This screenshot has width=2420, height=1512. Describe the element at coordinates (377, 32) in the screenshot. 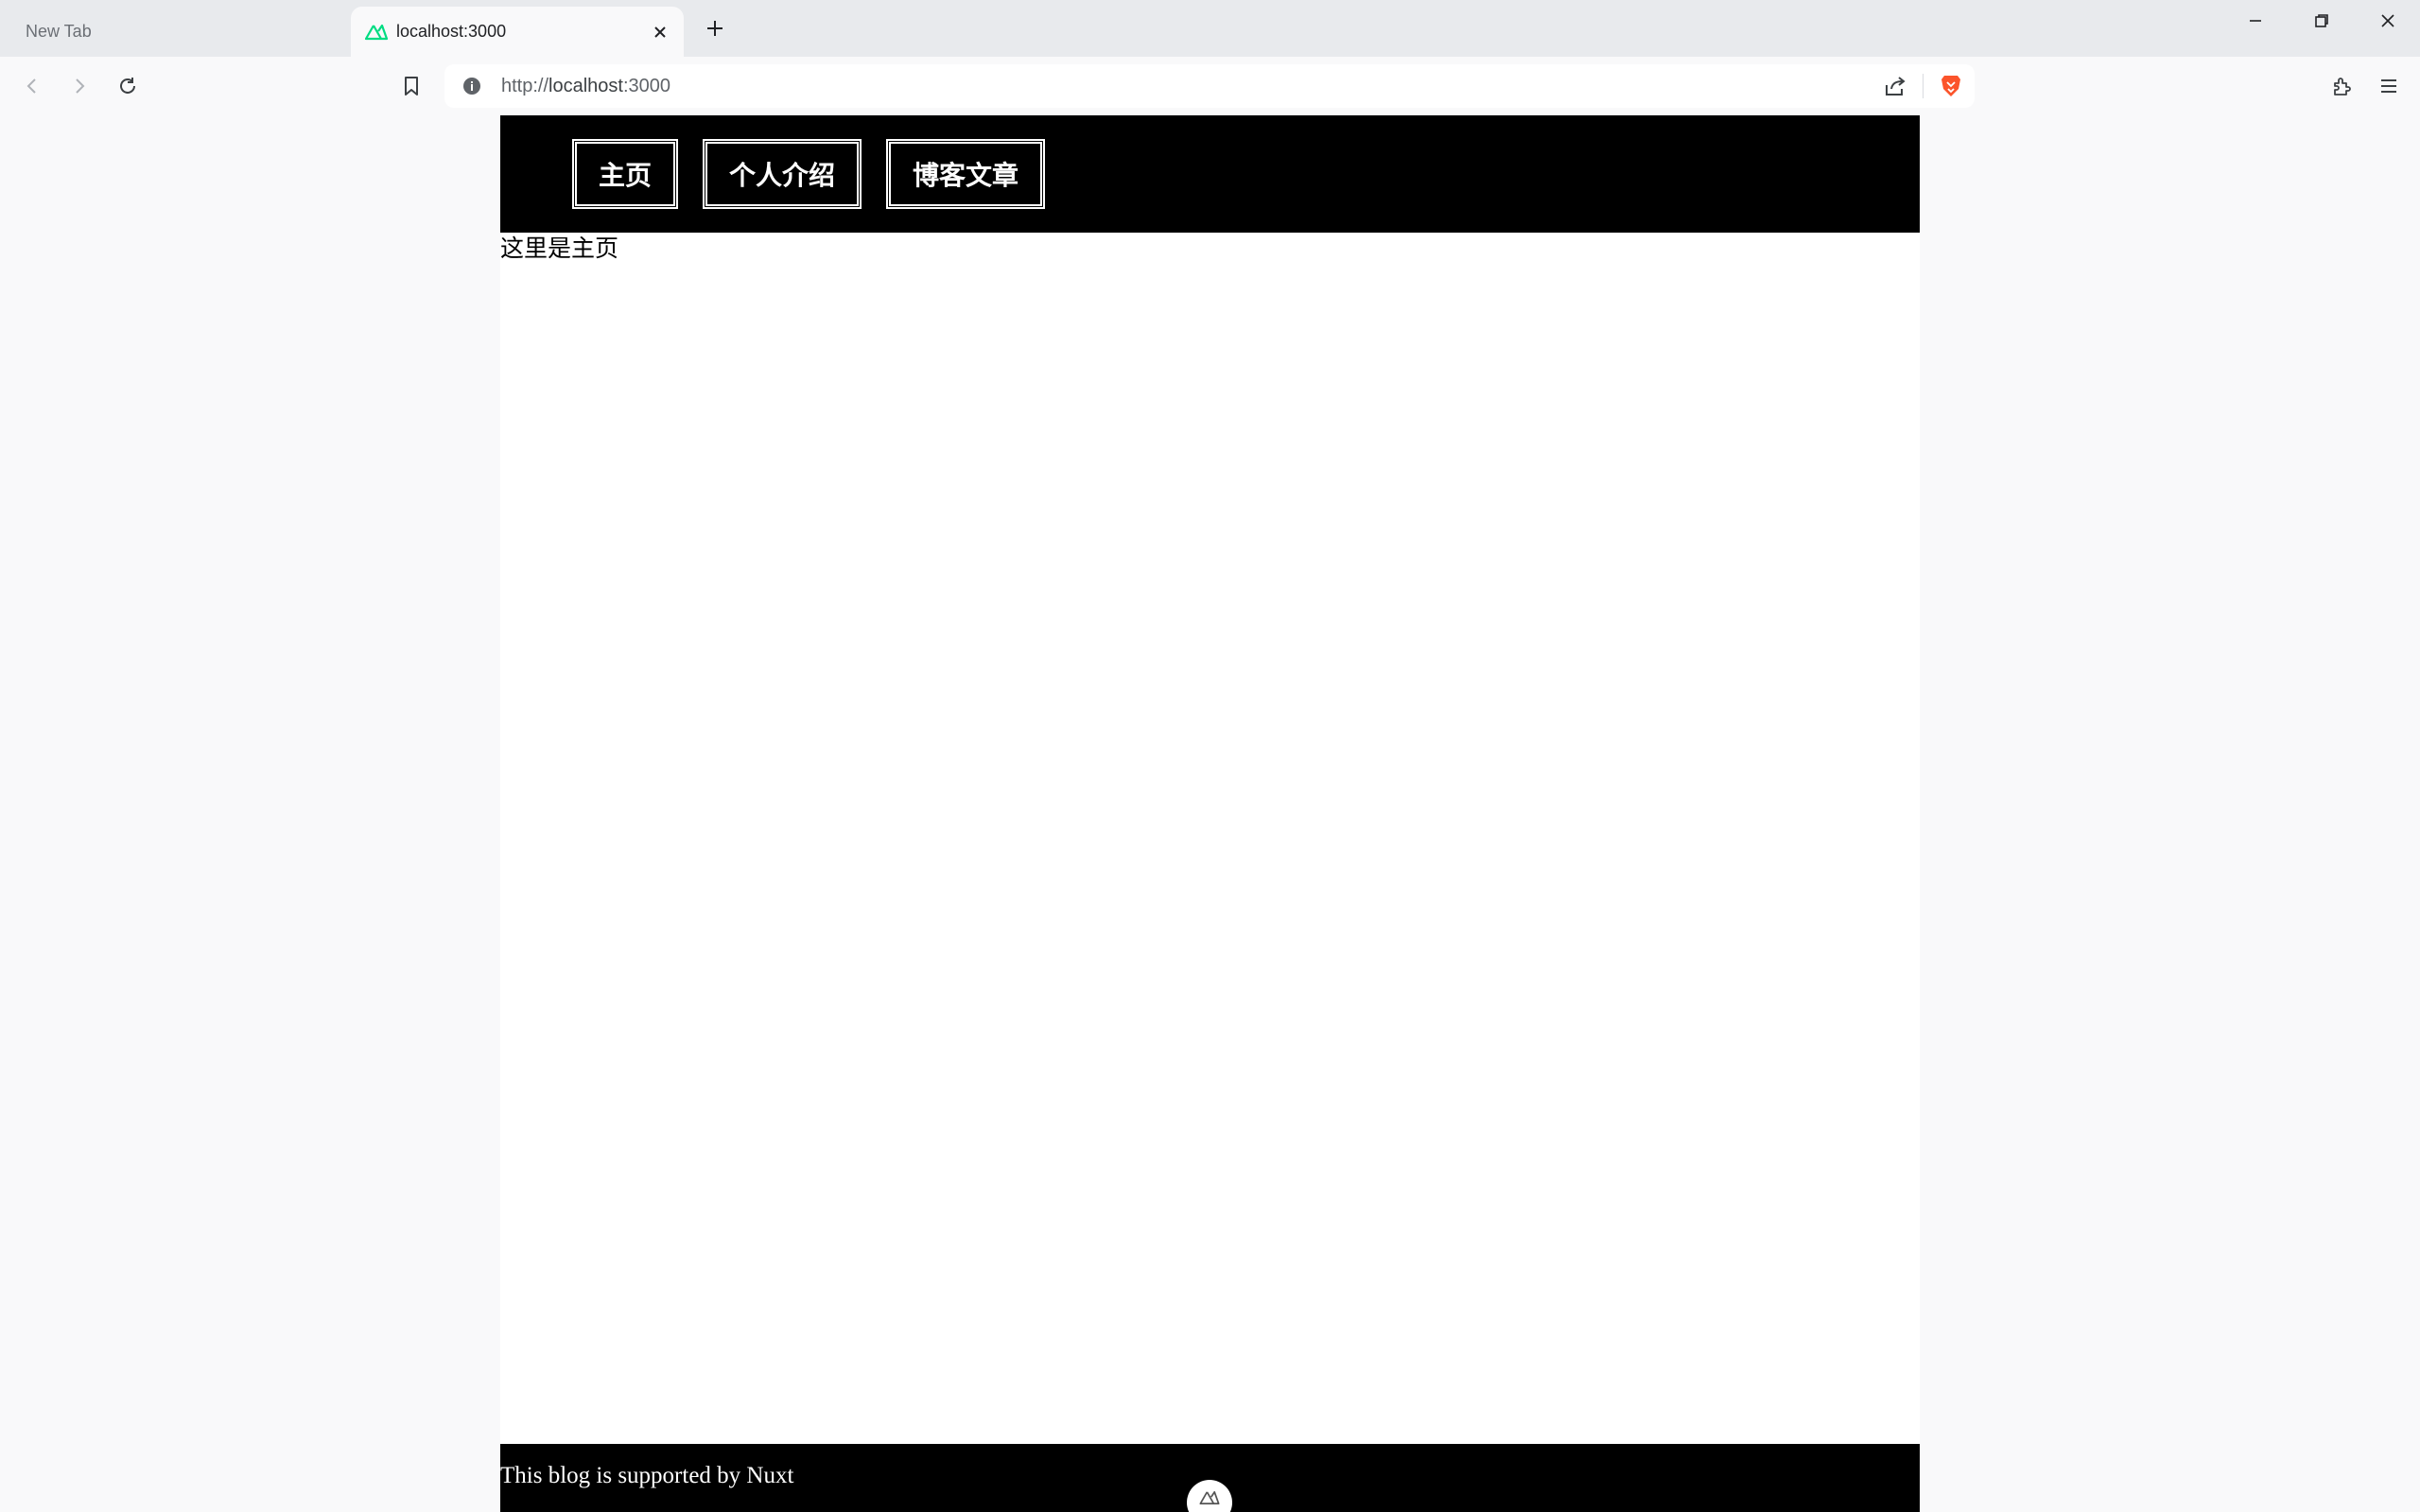

I see `nuxt-logo-icon` at that location.